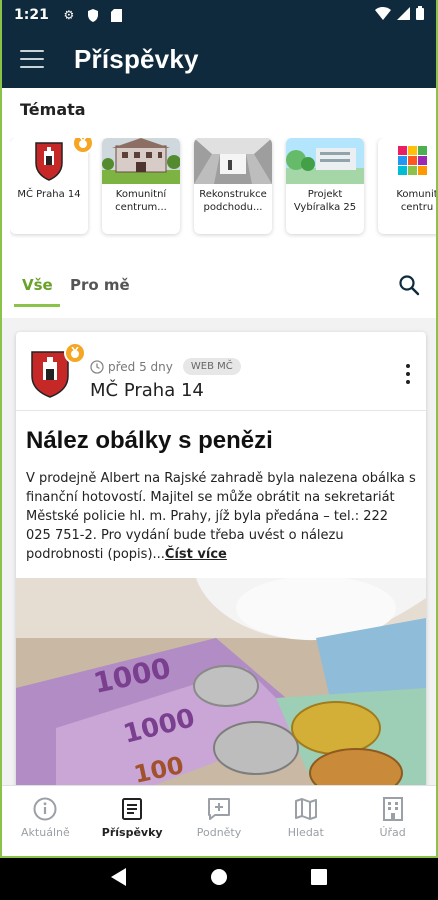  What do you see at coordinates (49, 194) in the screenshot?
I see `topic-label: MČ Praha 14` at bounding box center [49, 194].